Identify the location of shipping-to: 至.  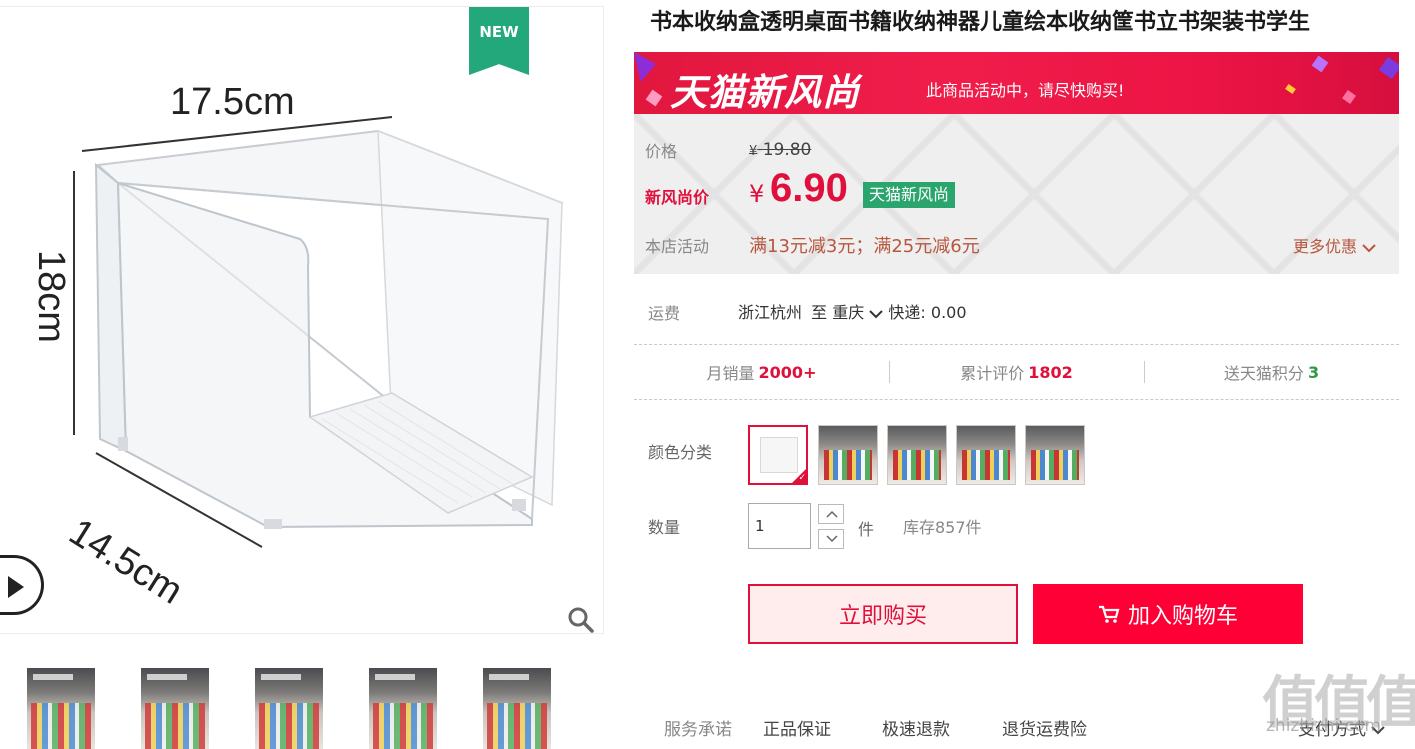
(819, 312).